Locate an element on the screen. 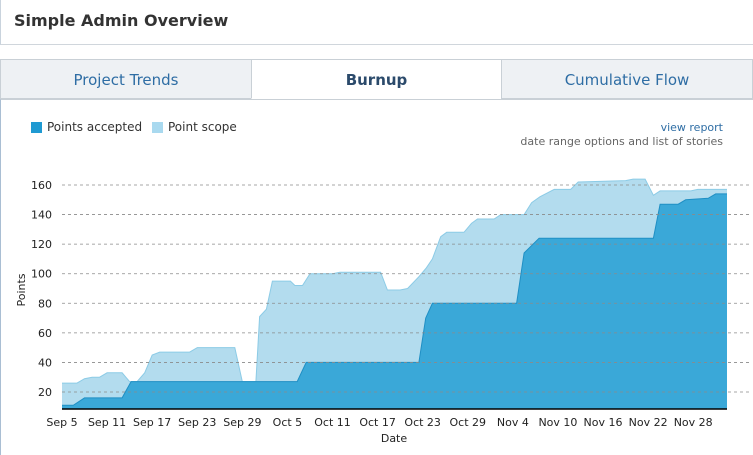  y-tick-label: 120 is located at coordinates (41, 244).